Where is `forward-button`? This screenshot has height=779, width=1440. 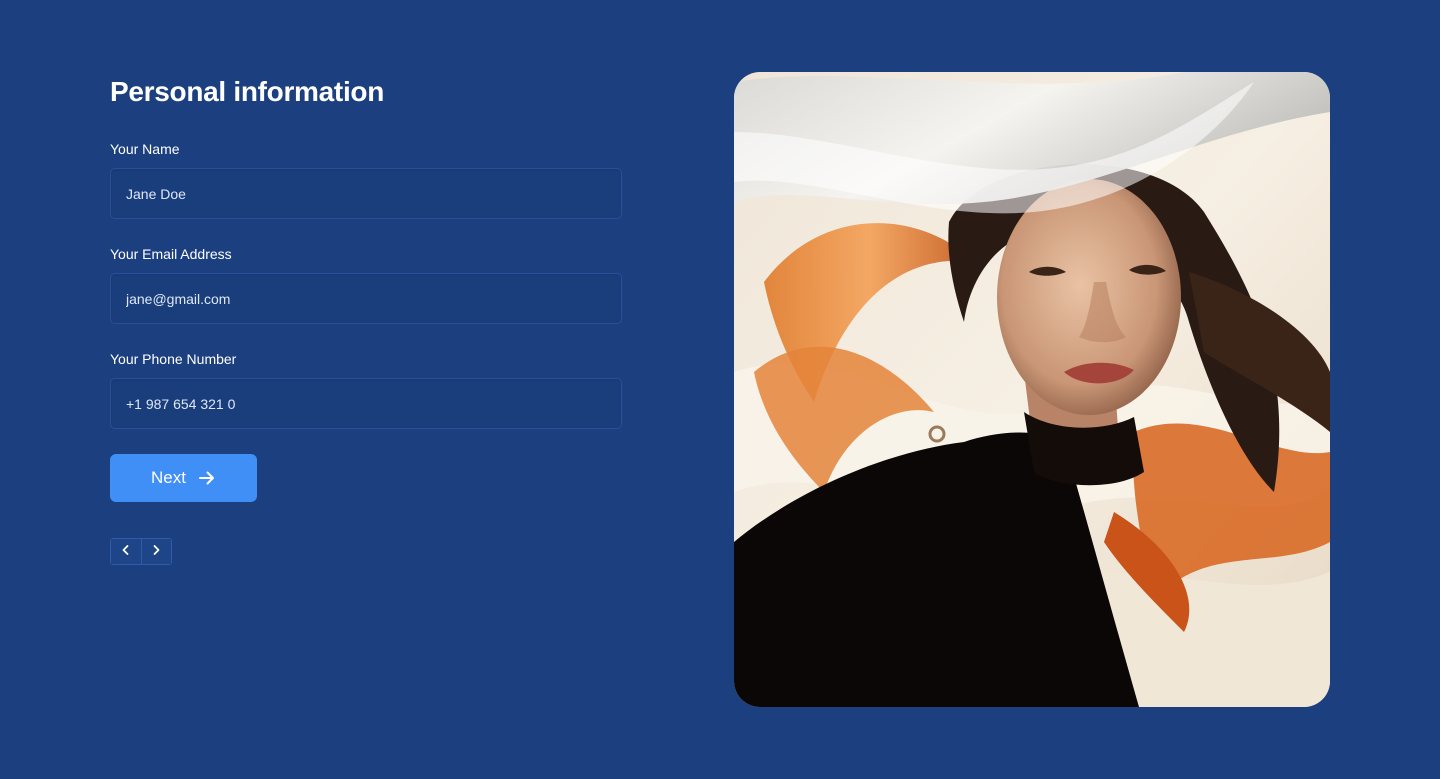 forward-button is located at coordinates (155, 551).